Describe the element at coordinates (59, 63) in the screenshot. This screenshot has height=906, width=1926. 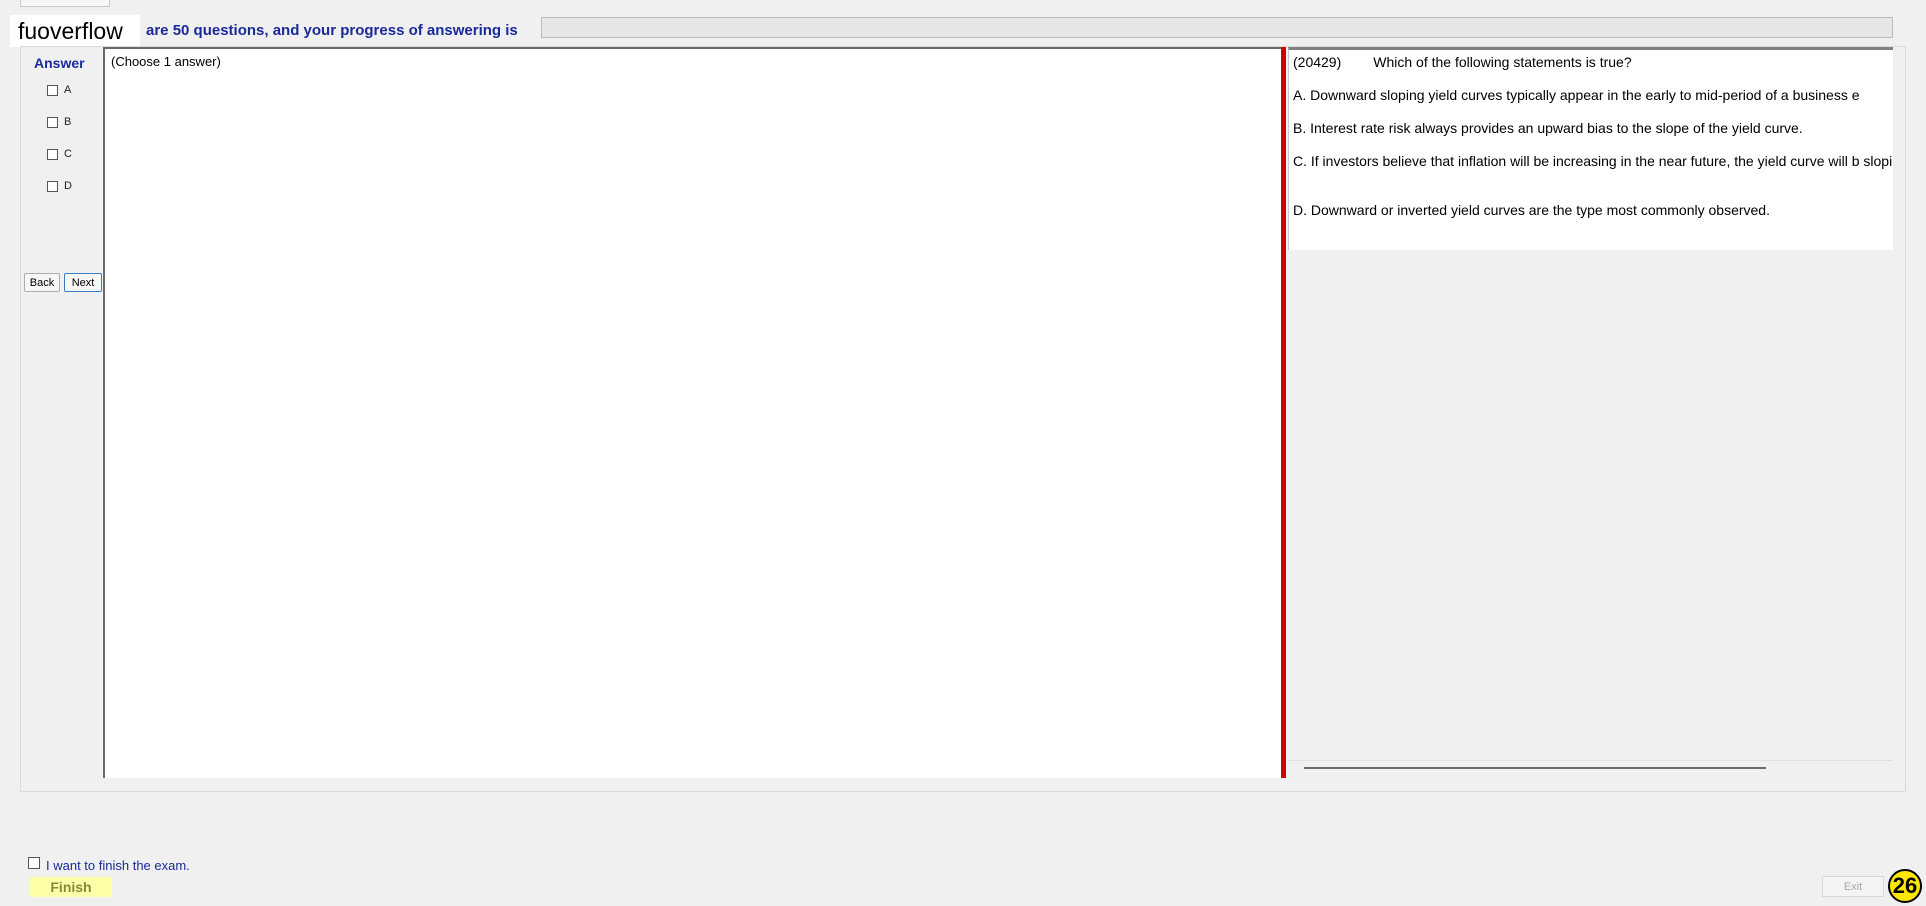
I see `answer-title: Answer` at that location.